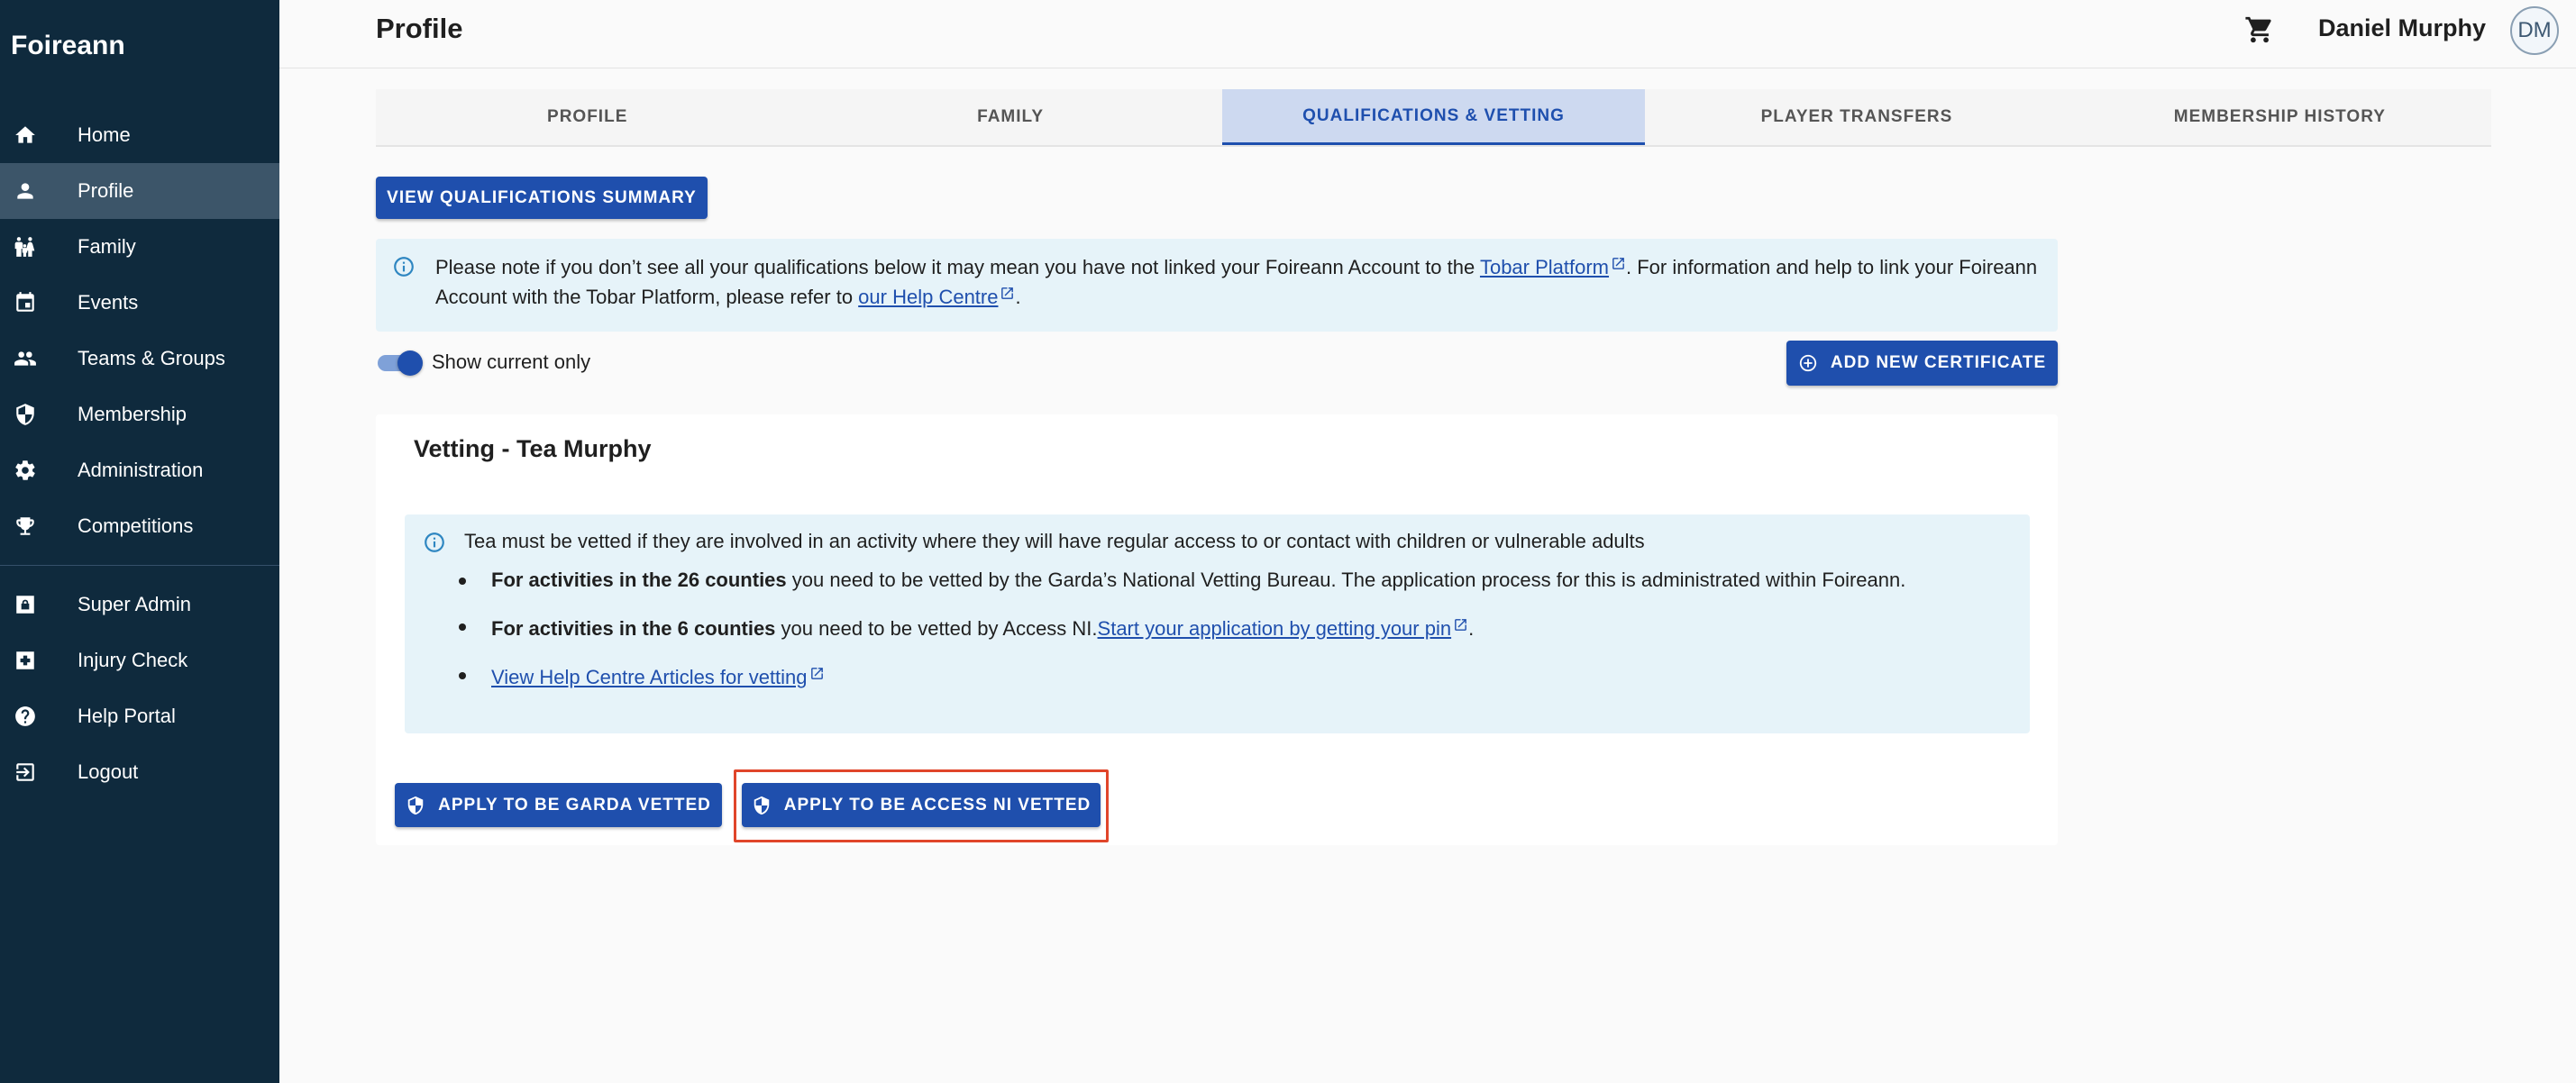 The image size is (2576, 1083). Describe the element at coordinates (25, 526) in the screenshot. I see `trophy-icon` at that location.